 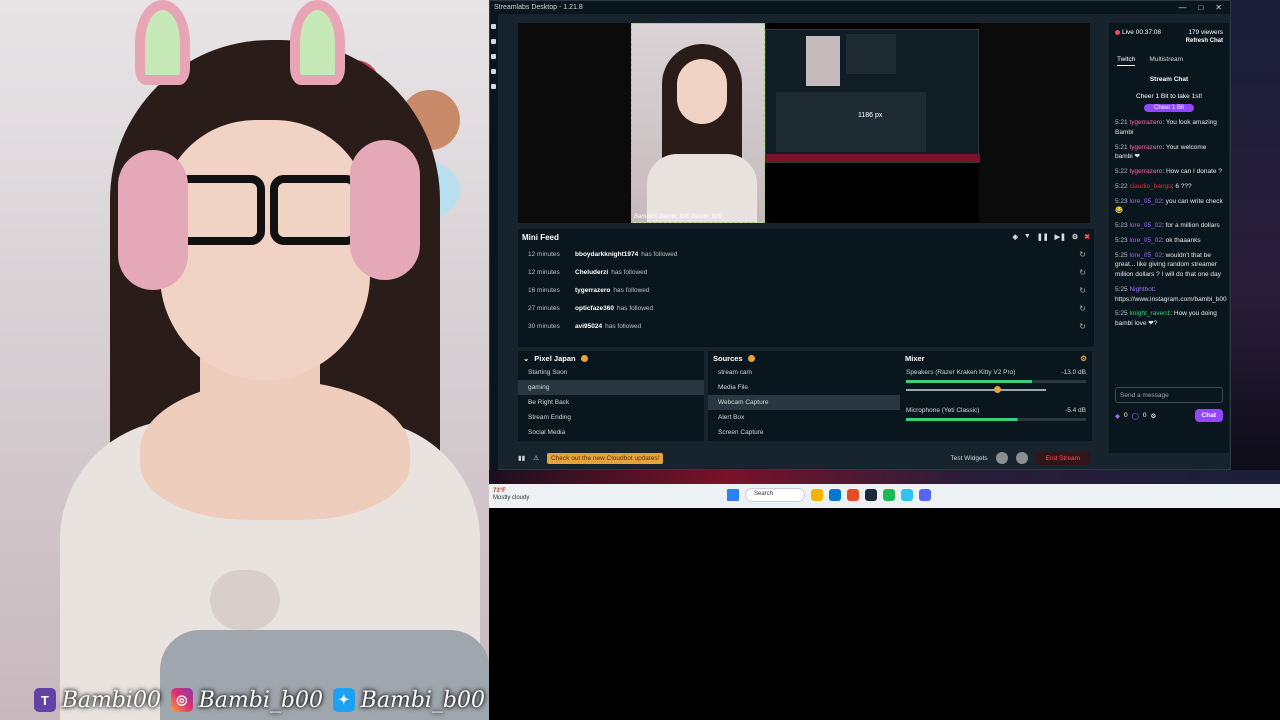 I want to click on nested-cam, so click(x=823, y=61).